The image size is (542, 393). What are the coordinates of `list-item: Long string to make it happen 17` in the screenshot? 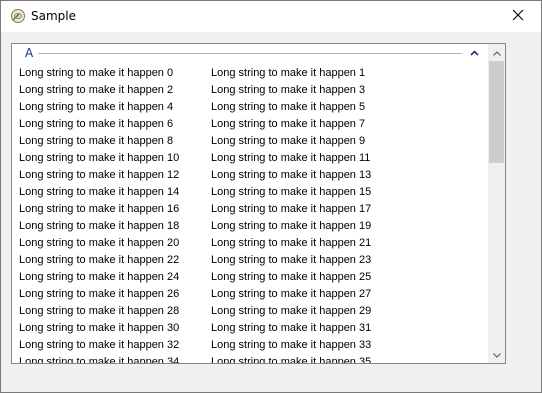 It's located at (291, 209).